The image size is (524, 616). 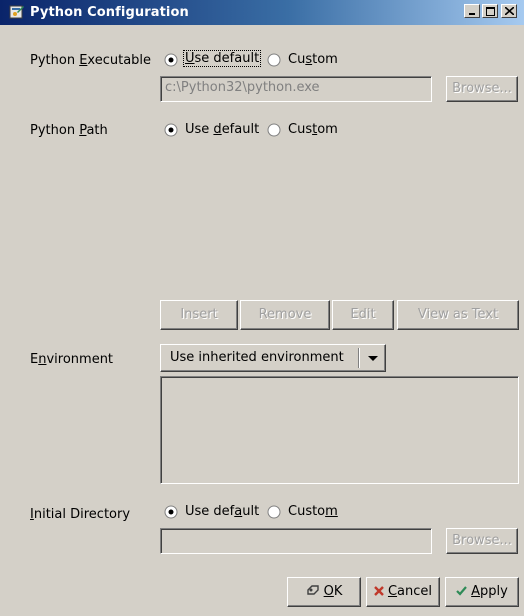 I want to click on cancel-button: Cancel, so click(x=403, y=592).